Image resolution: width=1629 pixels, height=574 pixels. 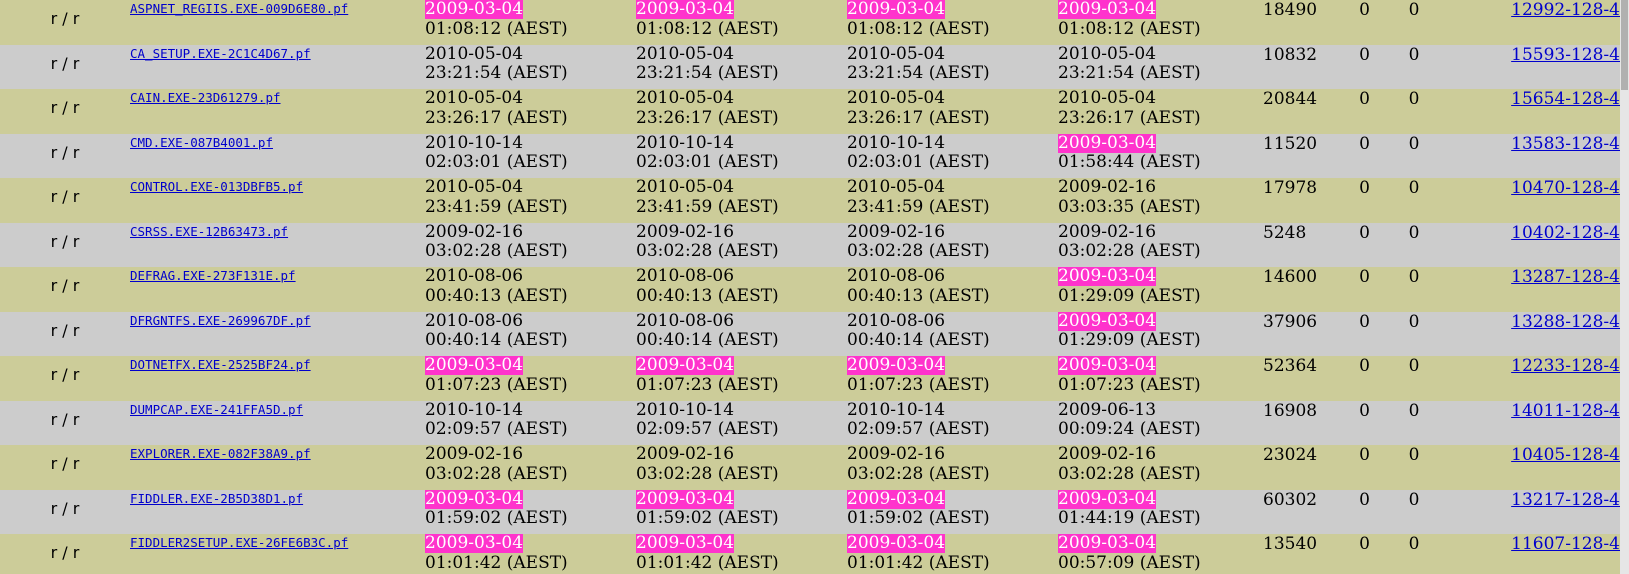 What do you see at coordinates (1565, 455) in the screenshot?
I see `meta-link: 10405-128-4` at bounding box center [1565, 455].